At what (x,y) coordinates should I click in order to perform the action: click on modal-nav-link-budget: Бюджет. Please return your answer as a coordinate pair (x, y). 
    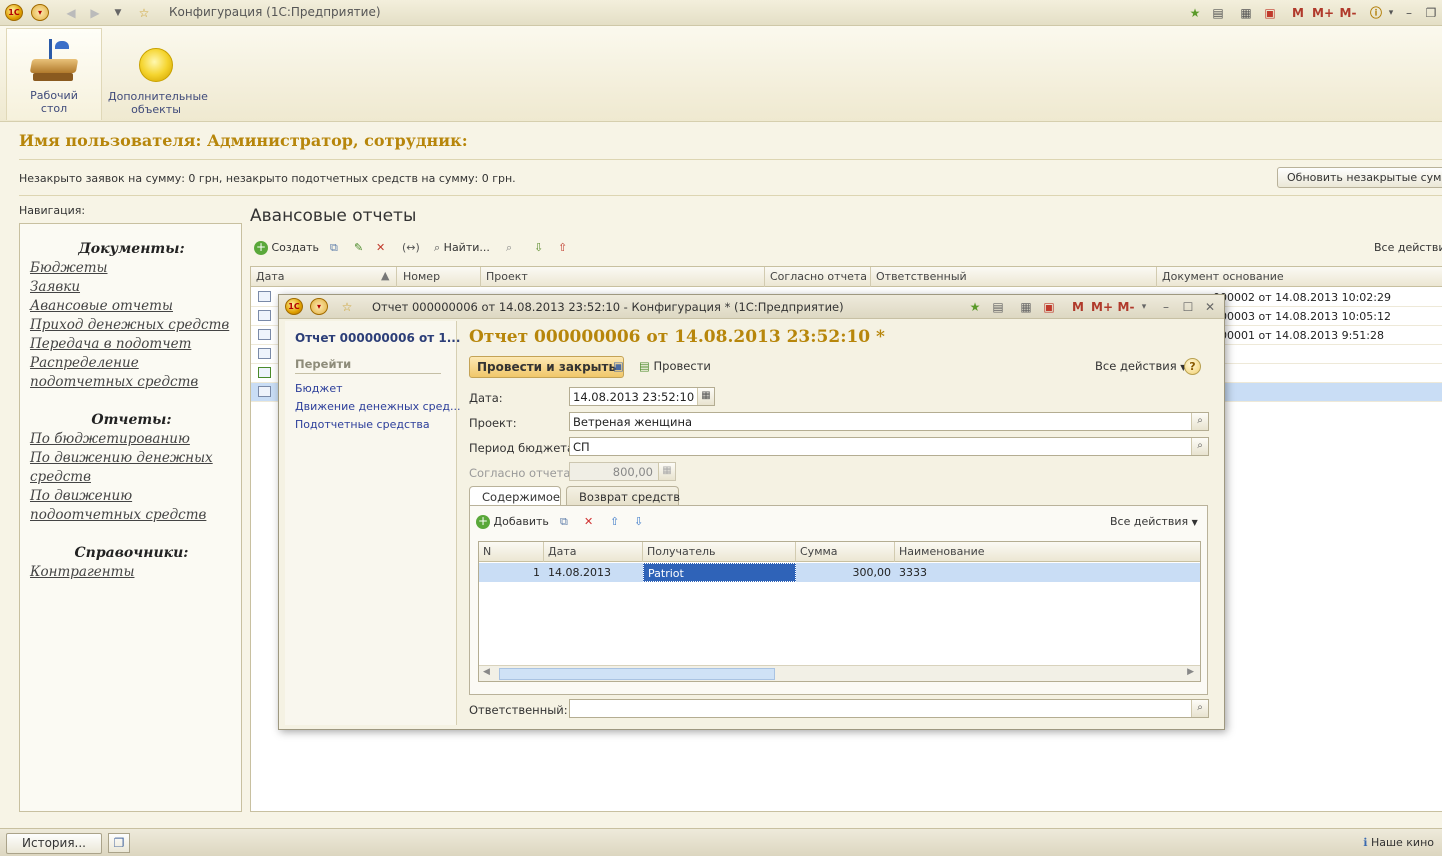
    Looking at the image, I should click on (319, 388).